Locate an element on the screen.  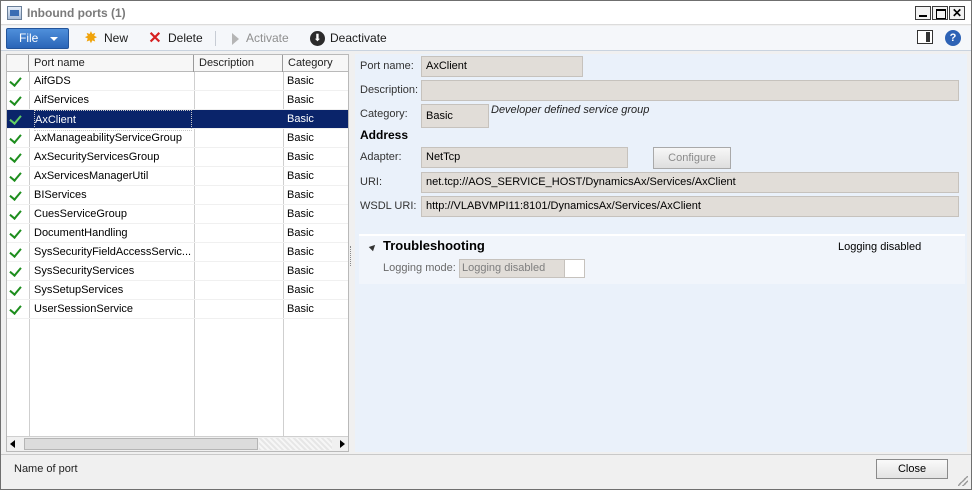
port-name-cell: BIServices is located at coordinates (60, 195).